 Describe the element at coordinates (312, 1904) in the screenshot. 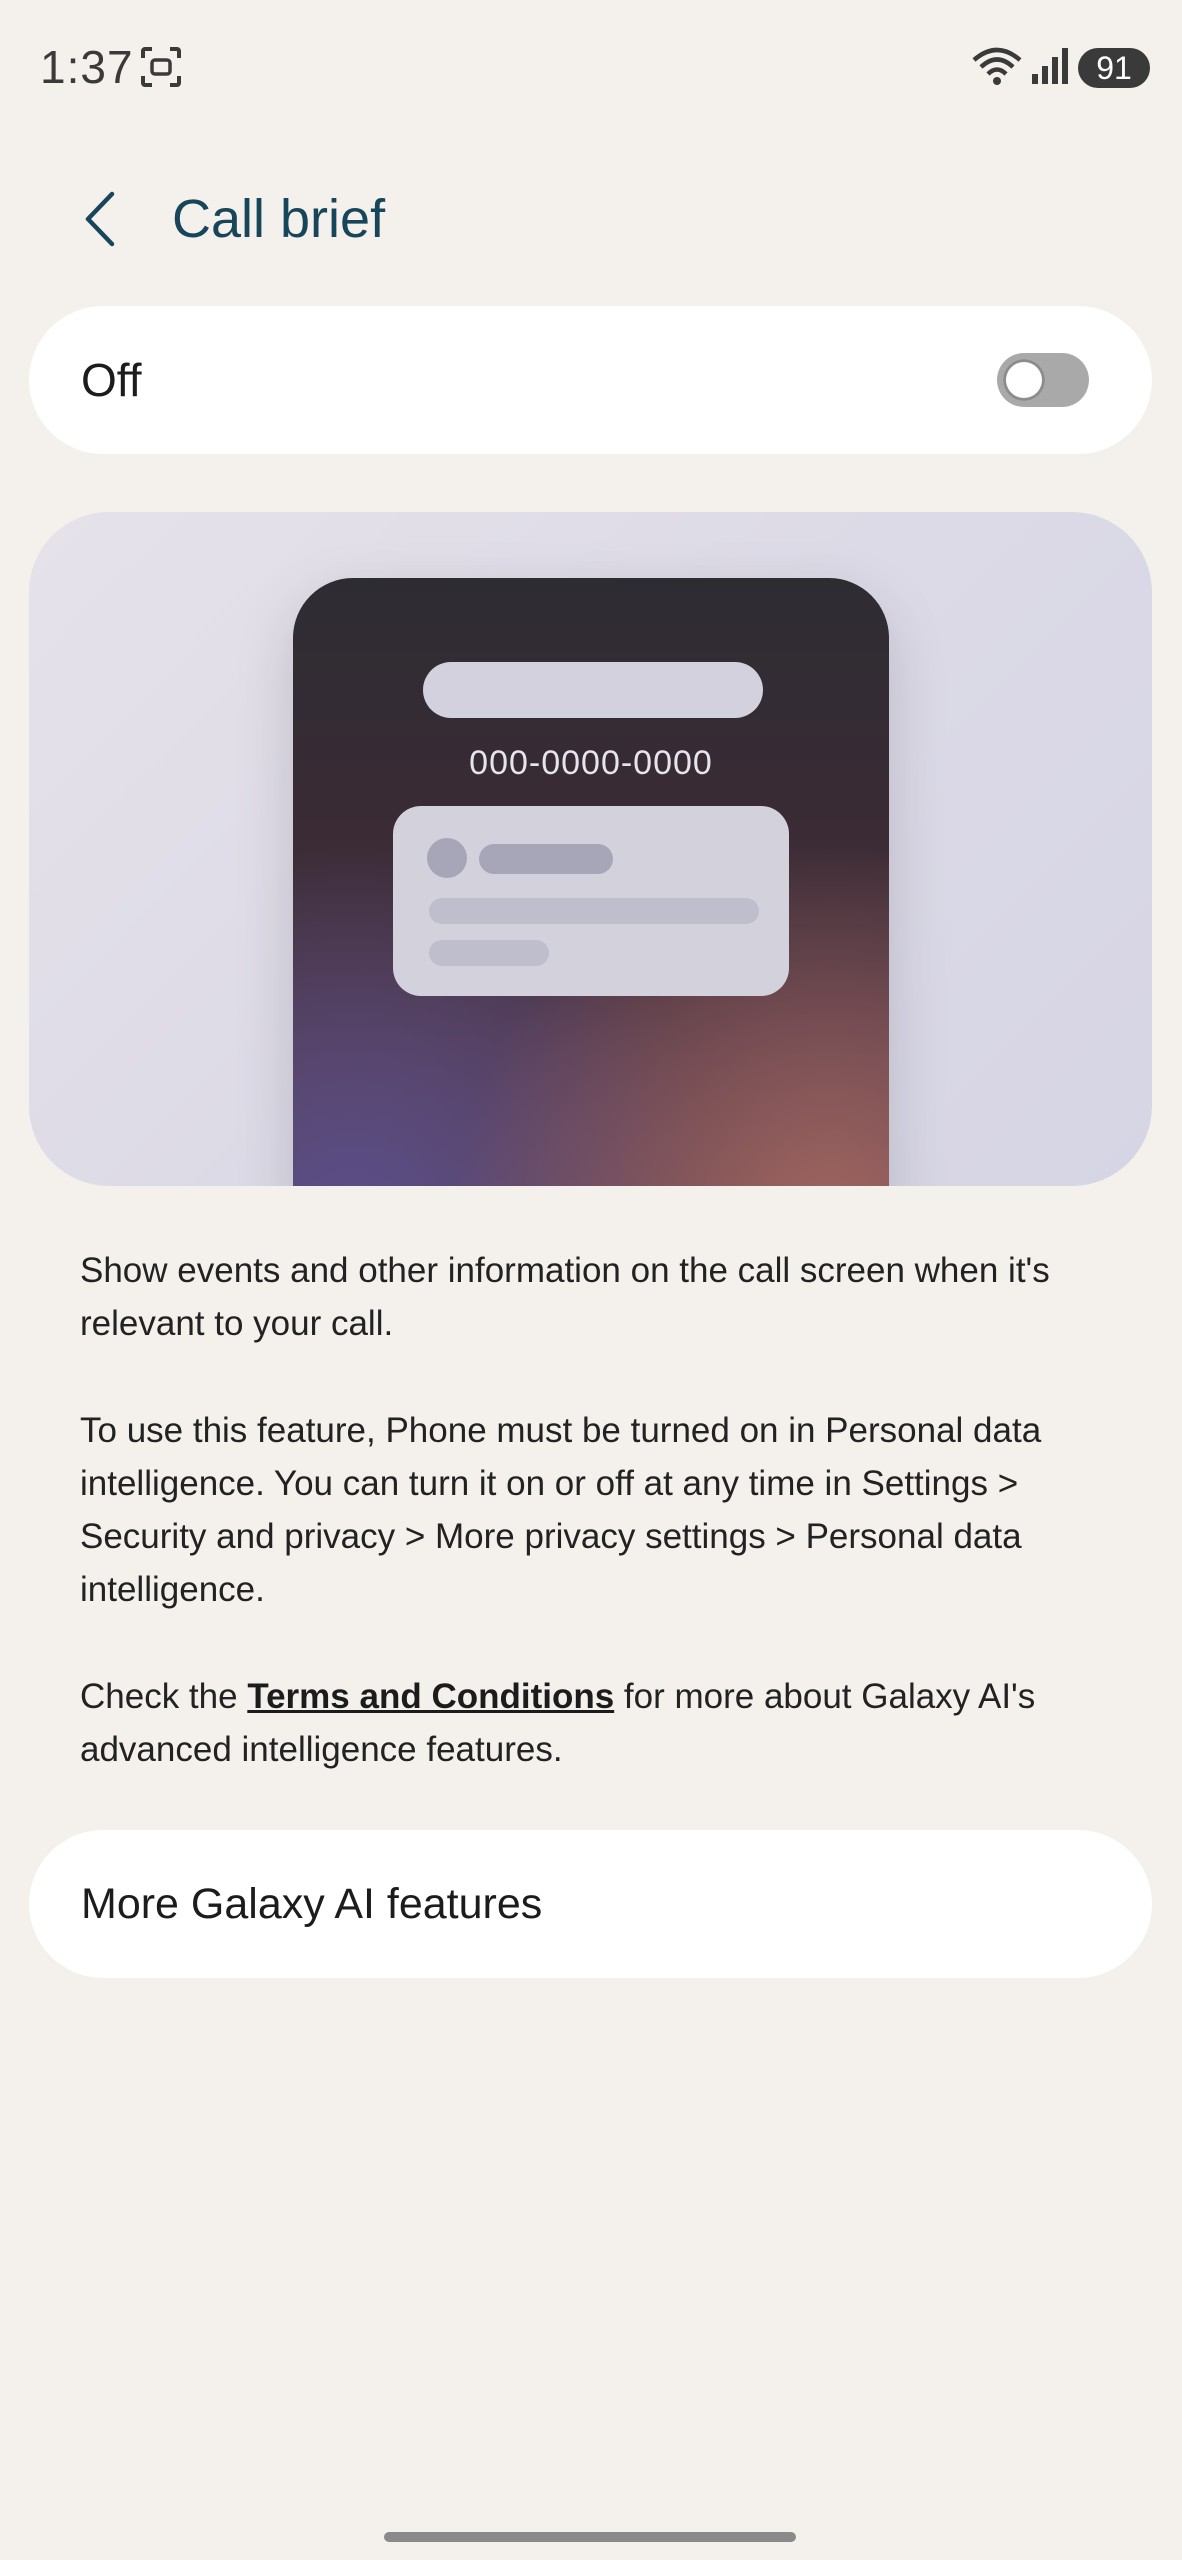

I see `more-features-label: More Galaxy AI features` at that location.